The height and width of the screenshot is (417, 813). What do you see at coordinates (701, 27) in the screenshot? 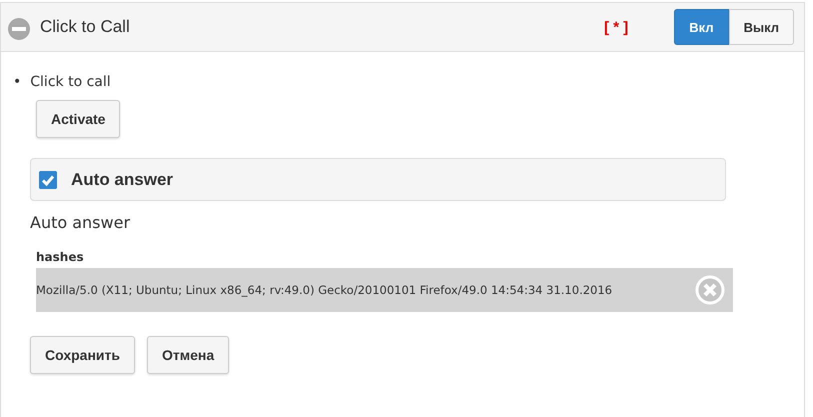
I see `toggle-button: Вкл` at bounding box center [701, 27].